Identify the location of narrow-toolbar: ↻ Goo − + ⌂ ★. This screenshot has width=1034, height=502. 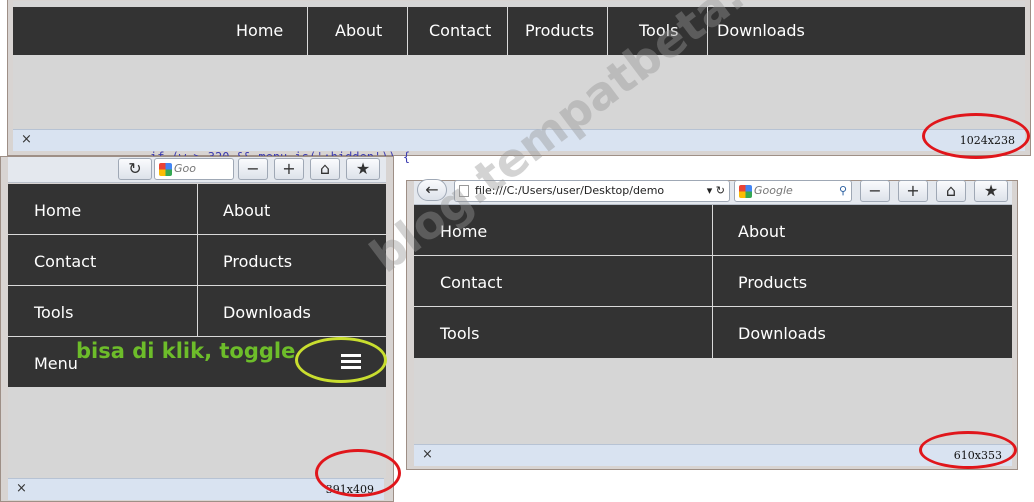
(197, 170).